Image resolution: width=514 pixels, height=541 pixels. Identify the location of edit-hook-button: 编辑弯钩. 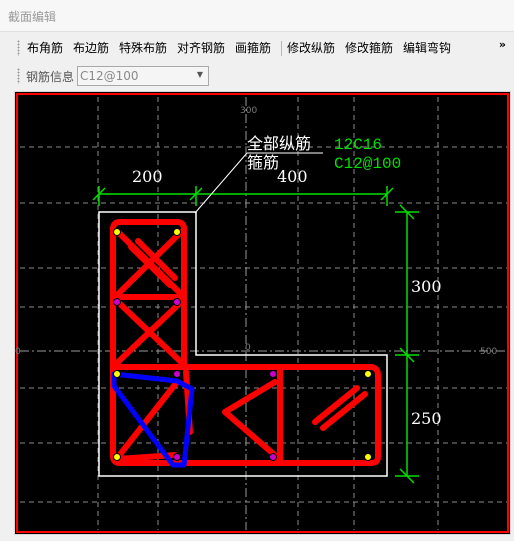
(427, 49).